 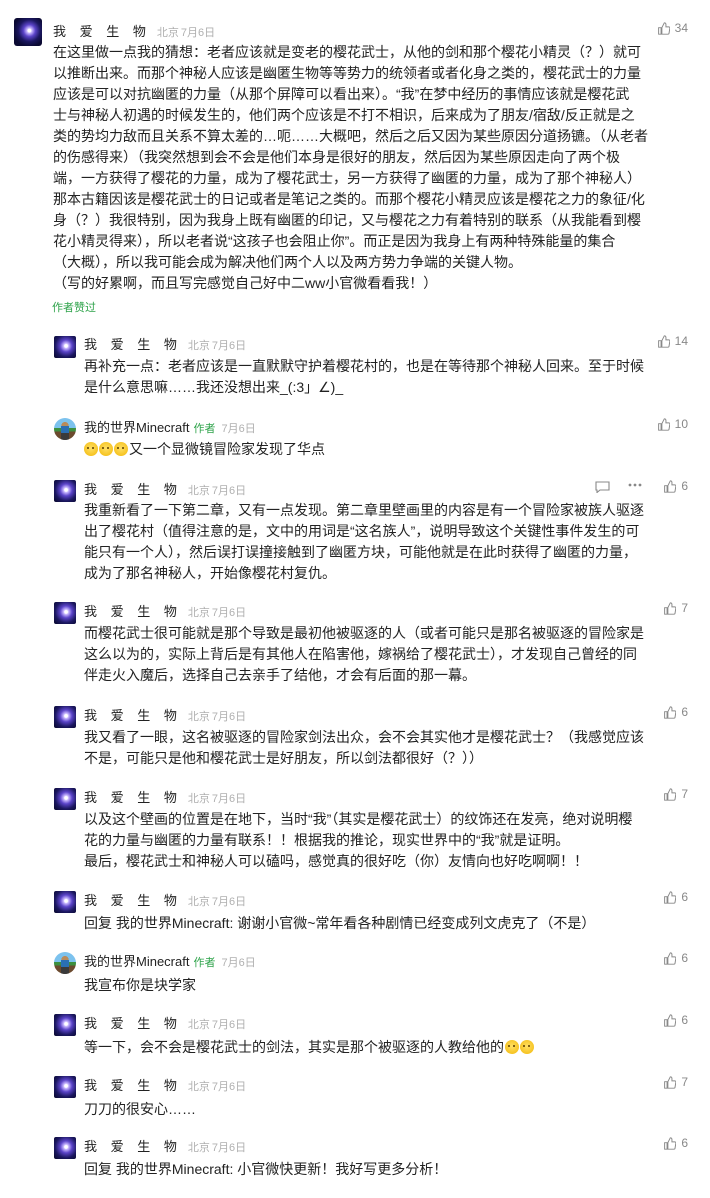 What do you see at coordinates (602, 487) in the screenshot?
I see `comment-menu-icon` at bounding box center [602, 487].